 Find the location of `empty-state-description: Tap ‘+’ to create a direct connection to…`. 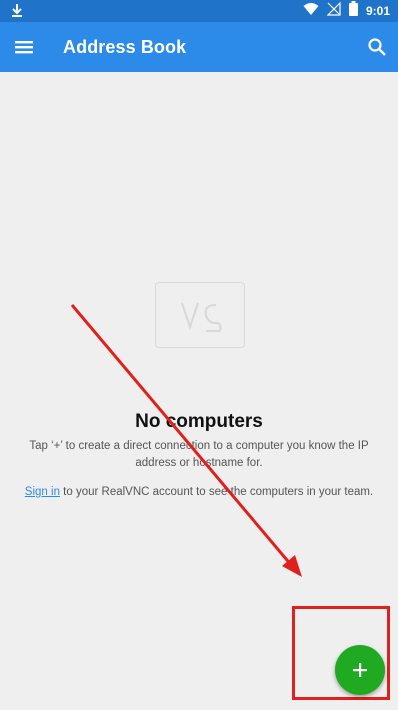

empty-state-description: Tap ‘+’ to create a direct connection to… is located at coordinates (199, 454).